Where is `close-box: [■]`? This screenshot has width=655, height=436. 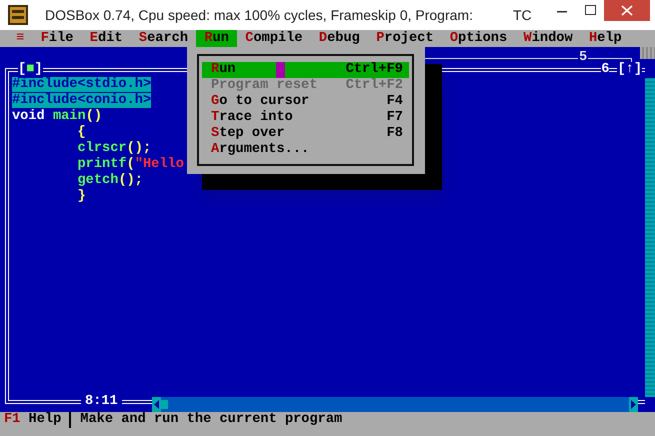 close-box: [■] is located at coordinates (30, 70).